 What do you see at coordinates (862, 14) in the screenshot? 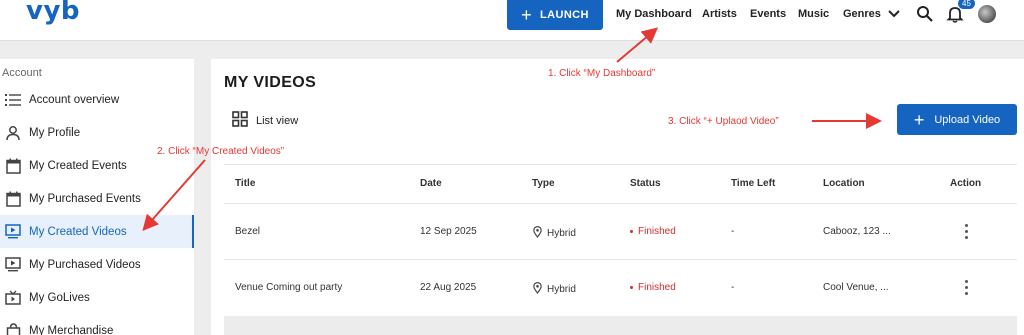
I see `nav-genres: Genres` at bounding box center [862, 14].